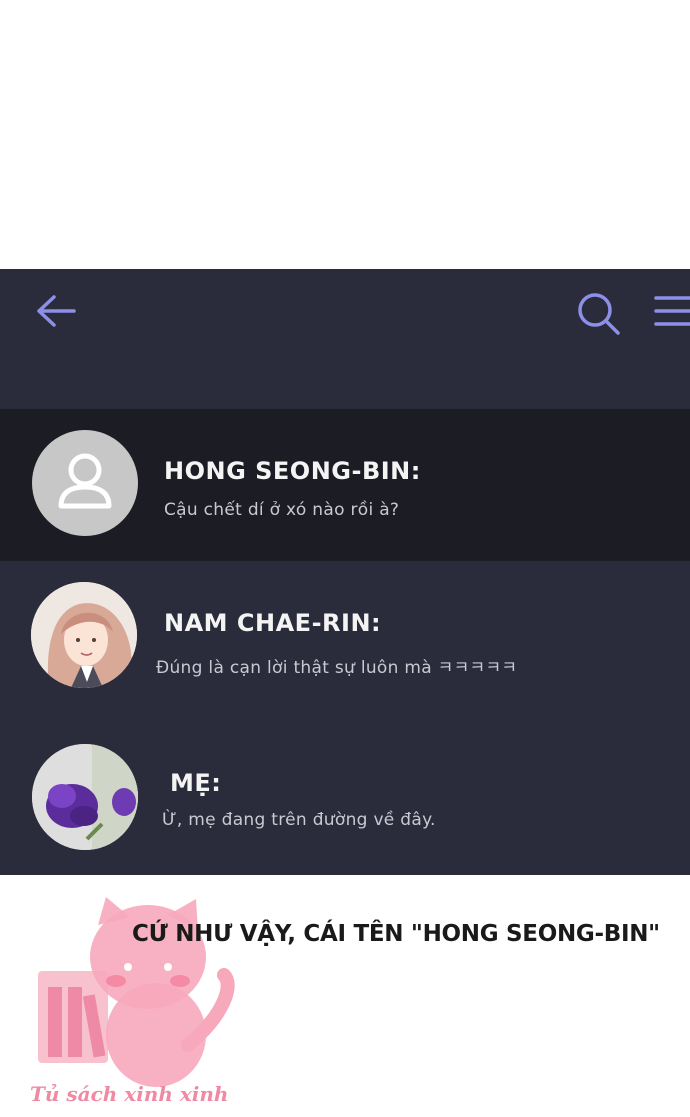 This screenshot has height=1117, width=690. What do you see at coordinates (396, 934) in the screenshot?
I see `caption-text: CỨ NHƯ VẬY, CÁI TÊN "HONG SEONG-BIN"` at bounding box center [396, 934].